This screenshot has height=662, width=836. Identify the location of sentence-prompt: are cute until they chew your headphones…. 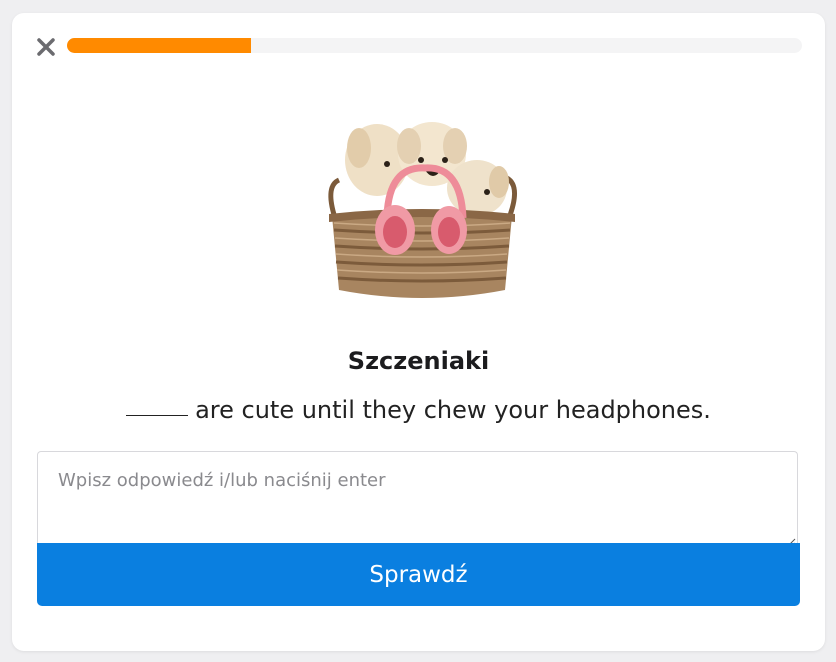
(418, 410).